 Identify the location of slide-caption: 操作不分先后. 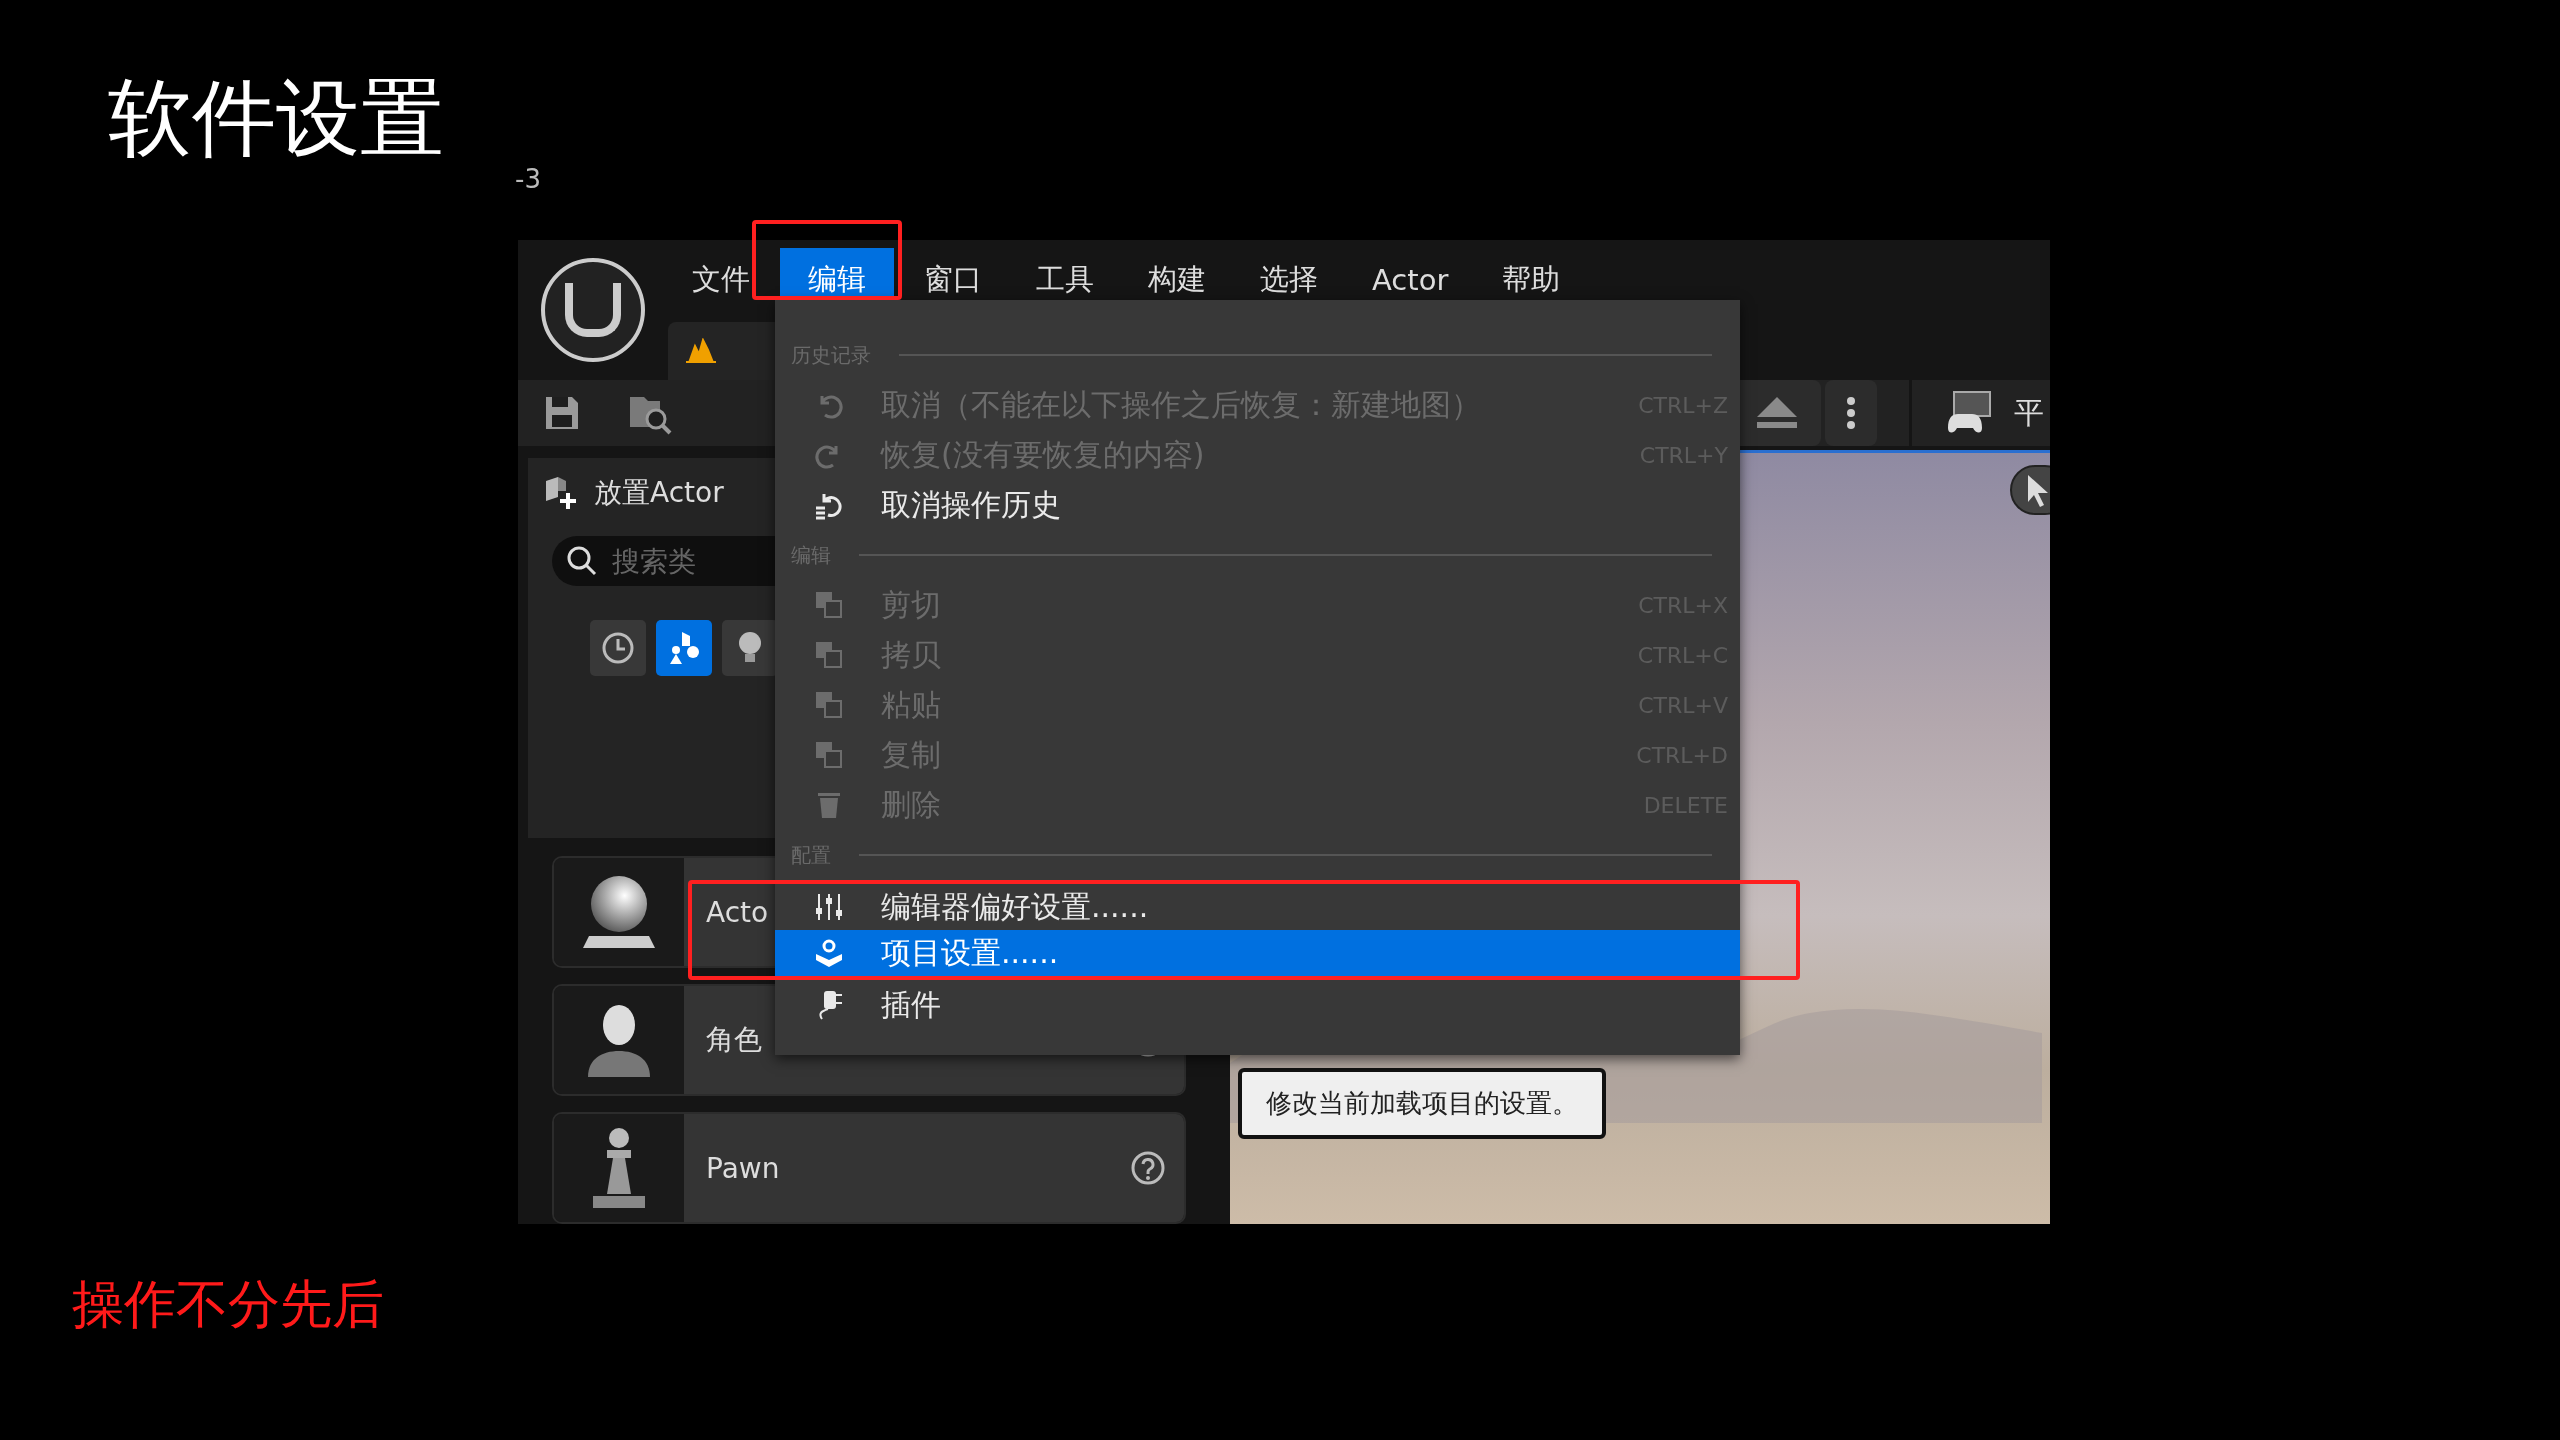
(228, 1304).